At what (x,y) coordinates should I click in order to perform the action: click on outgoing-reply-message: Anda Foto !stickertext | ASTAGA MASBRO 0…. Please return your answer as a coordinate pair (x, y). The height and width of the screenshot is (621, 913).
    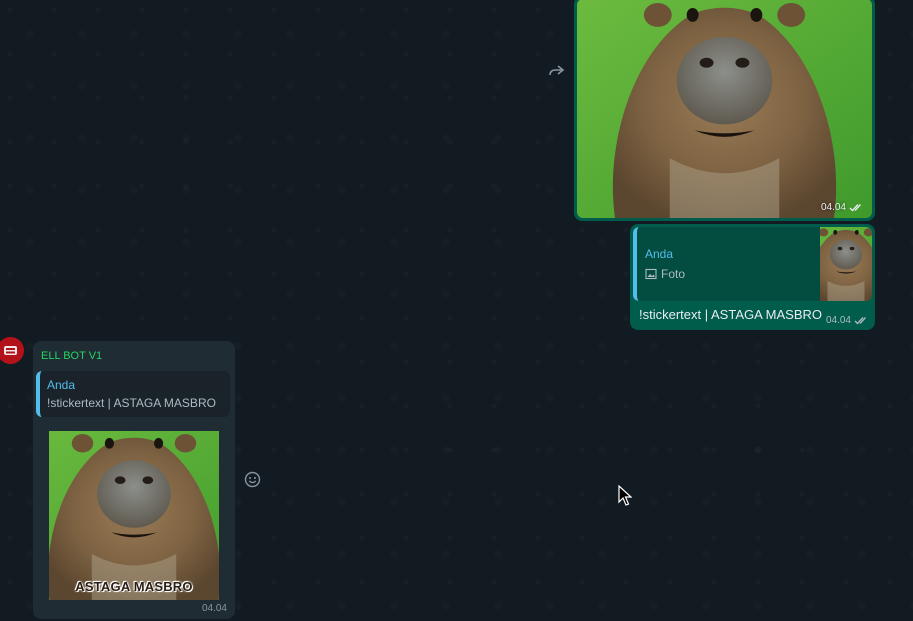
    Looking at the image, I should click on (752, 277).